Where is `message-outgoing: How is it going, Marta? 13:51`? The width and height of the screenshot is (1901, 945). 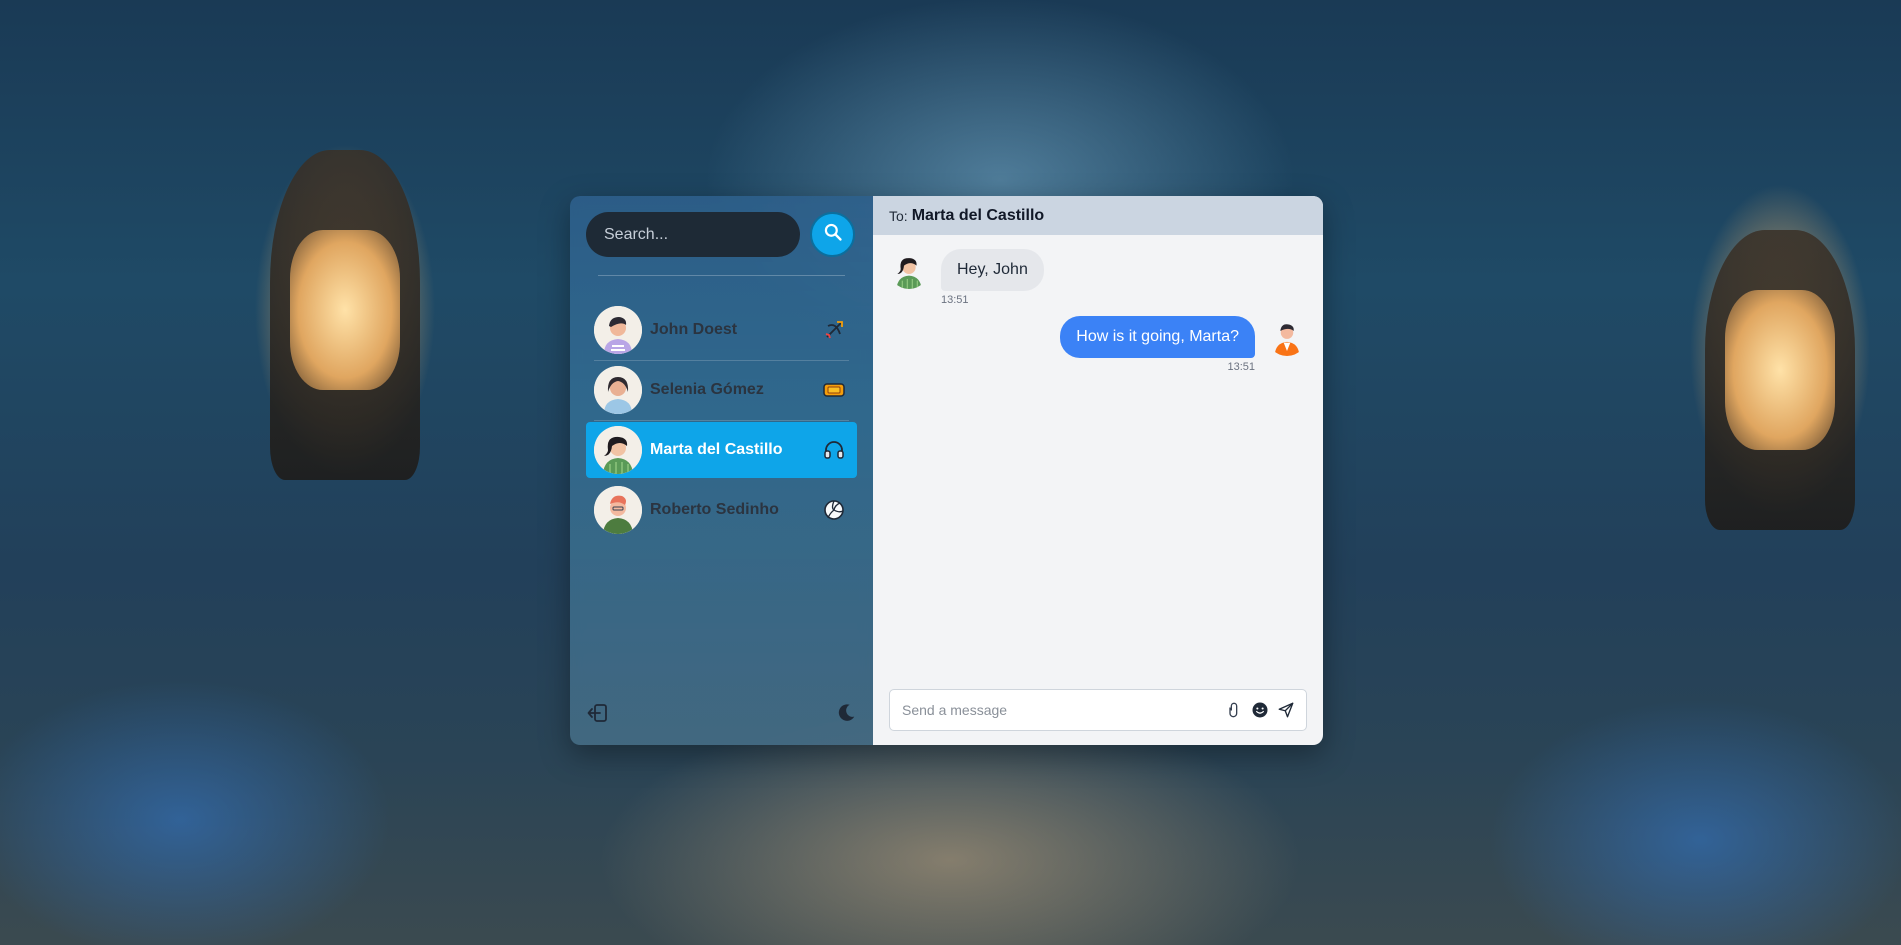
message-outgoing: How is it going, Marta? 13:51 is located at coordinates (1098, 344).